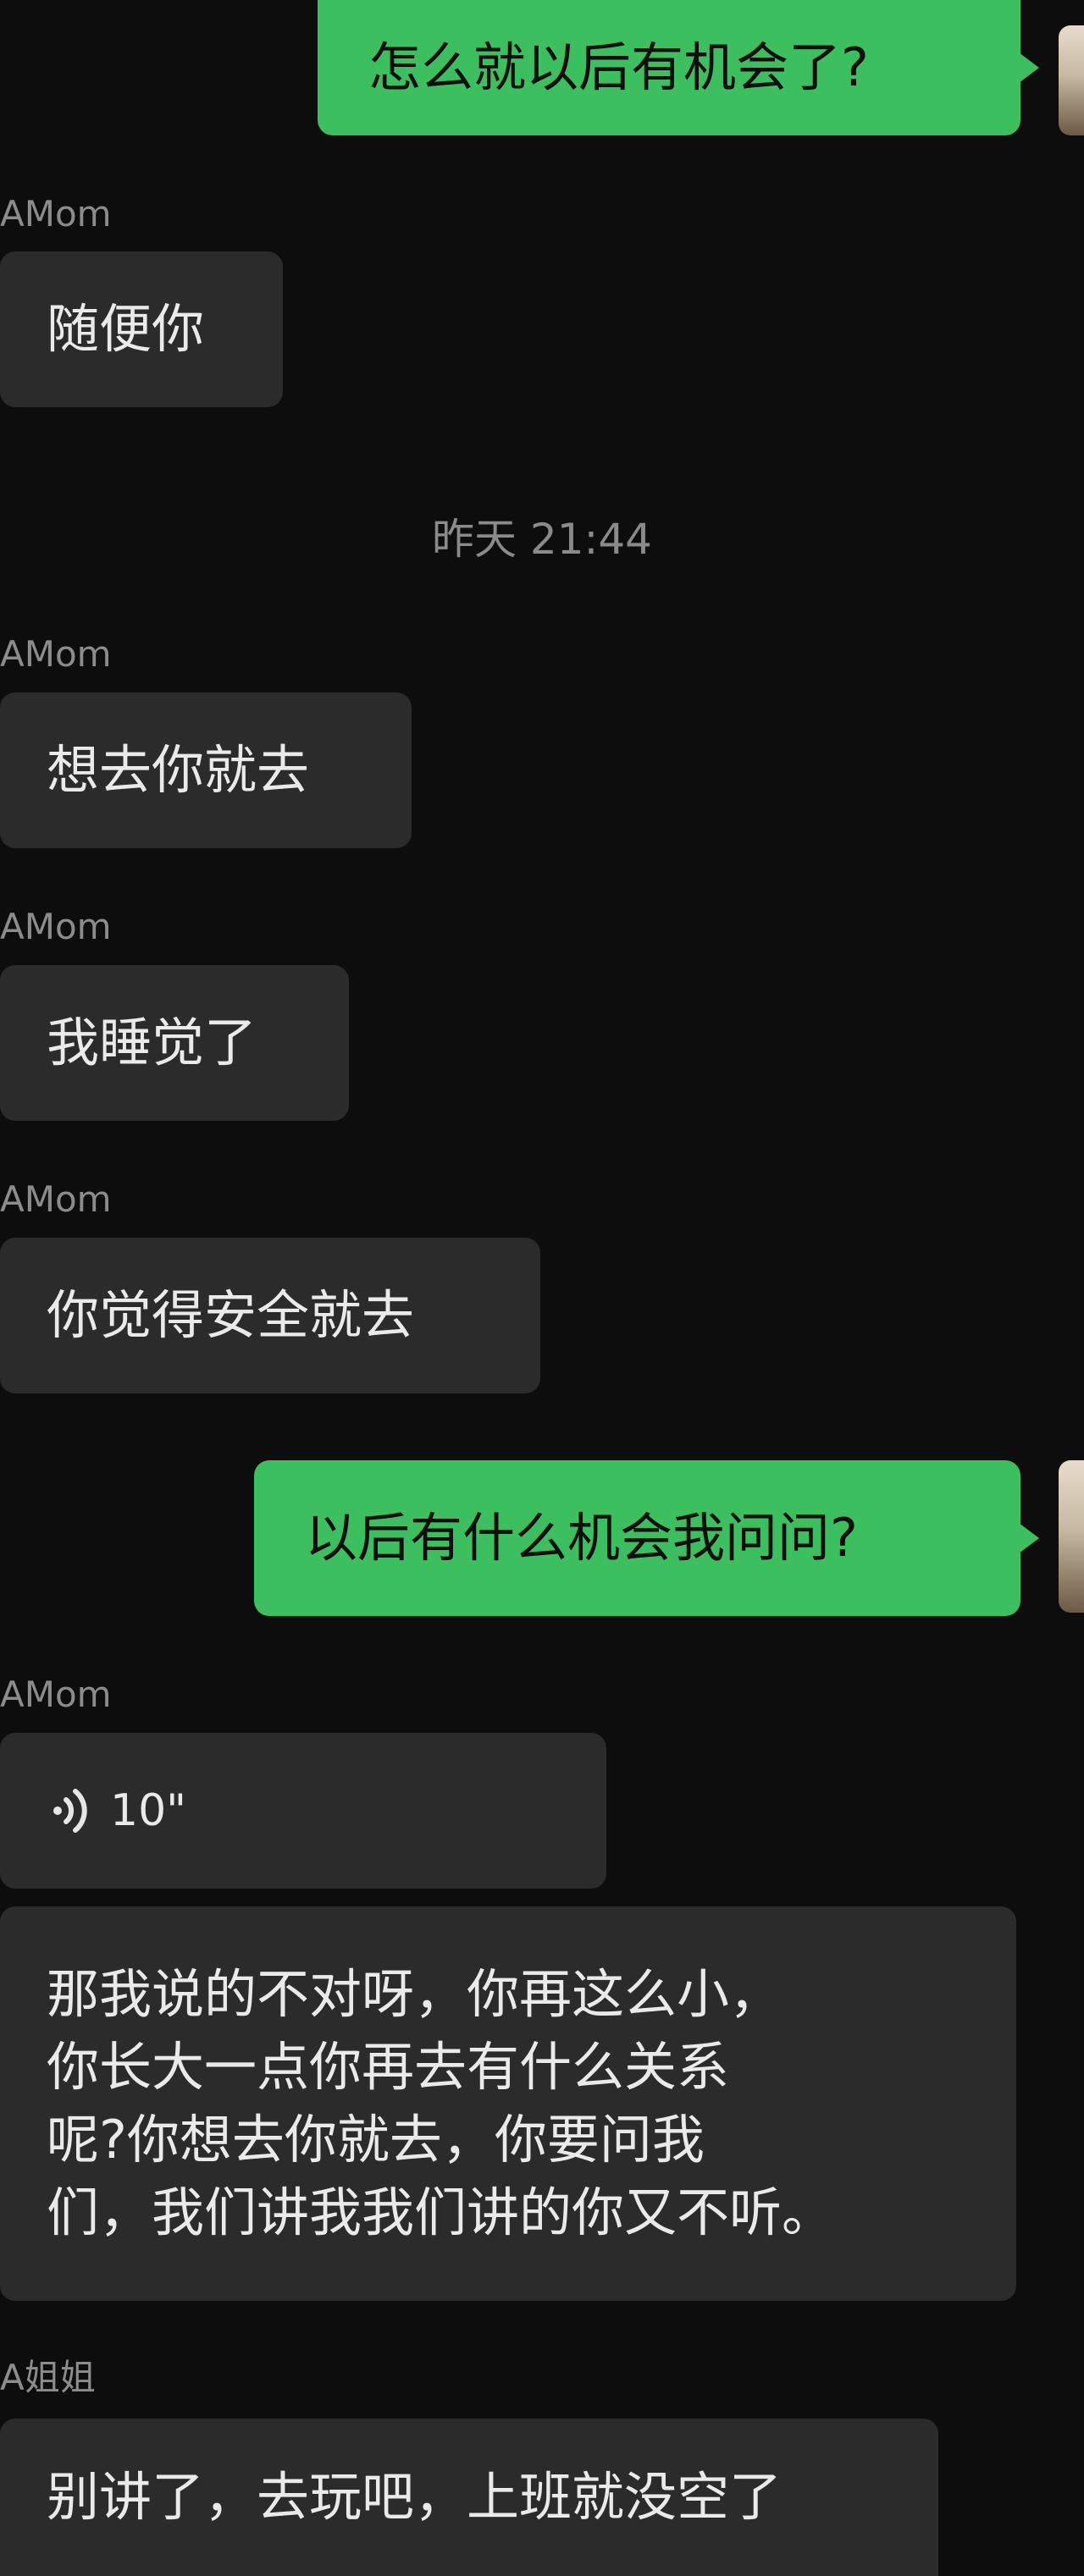  What do you see at coordinates (441, 2212) in the screenshot?
I see `message-line: 们，我们讲我我们讲的你又不听。` at bounding box center [441, 2212].